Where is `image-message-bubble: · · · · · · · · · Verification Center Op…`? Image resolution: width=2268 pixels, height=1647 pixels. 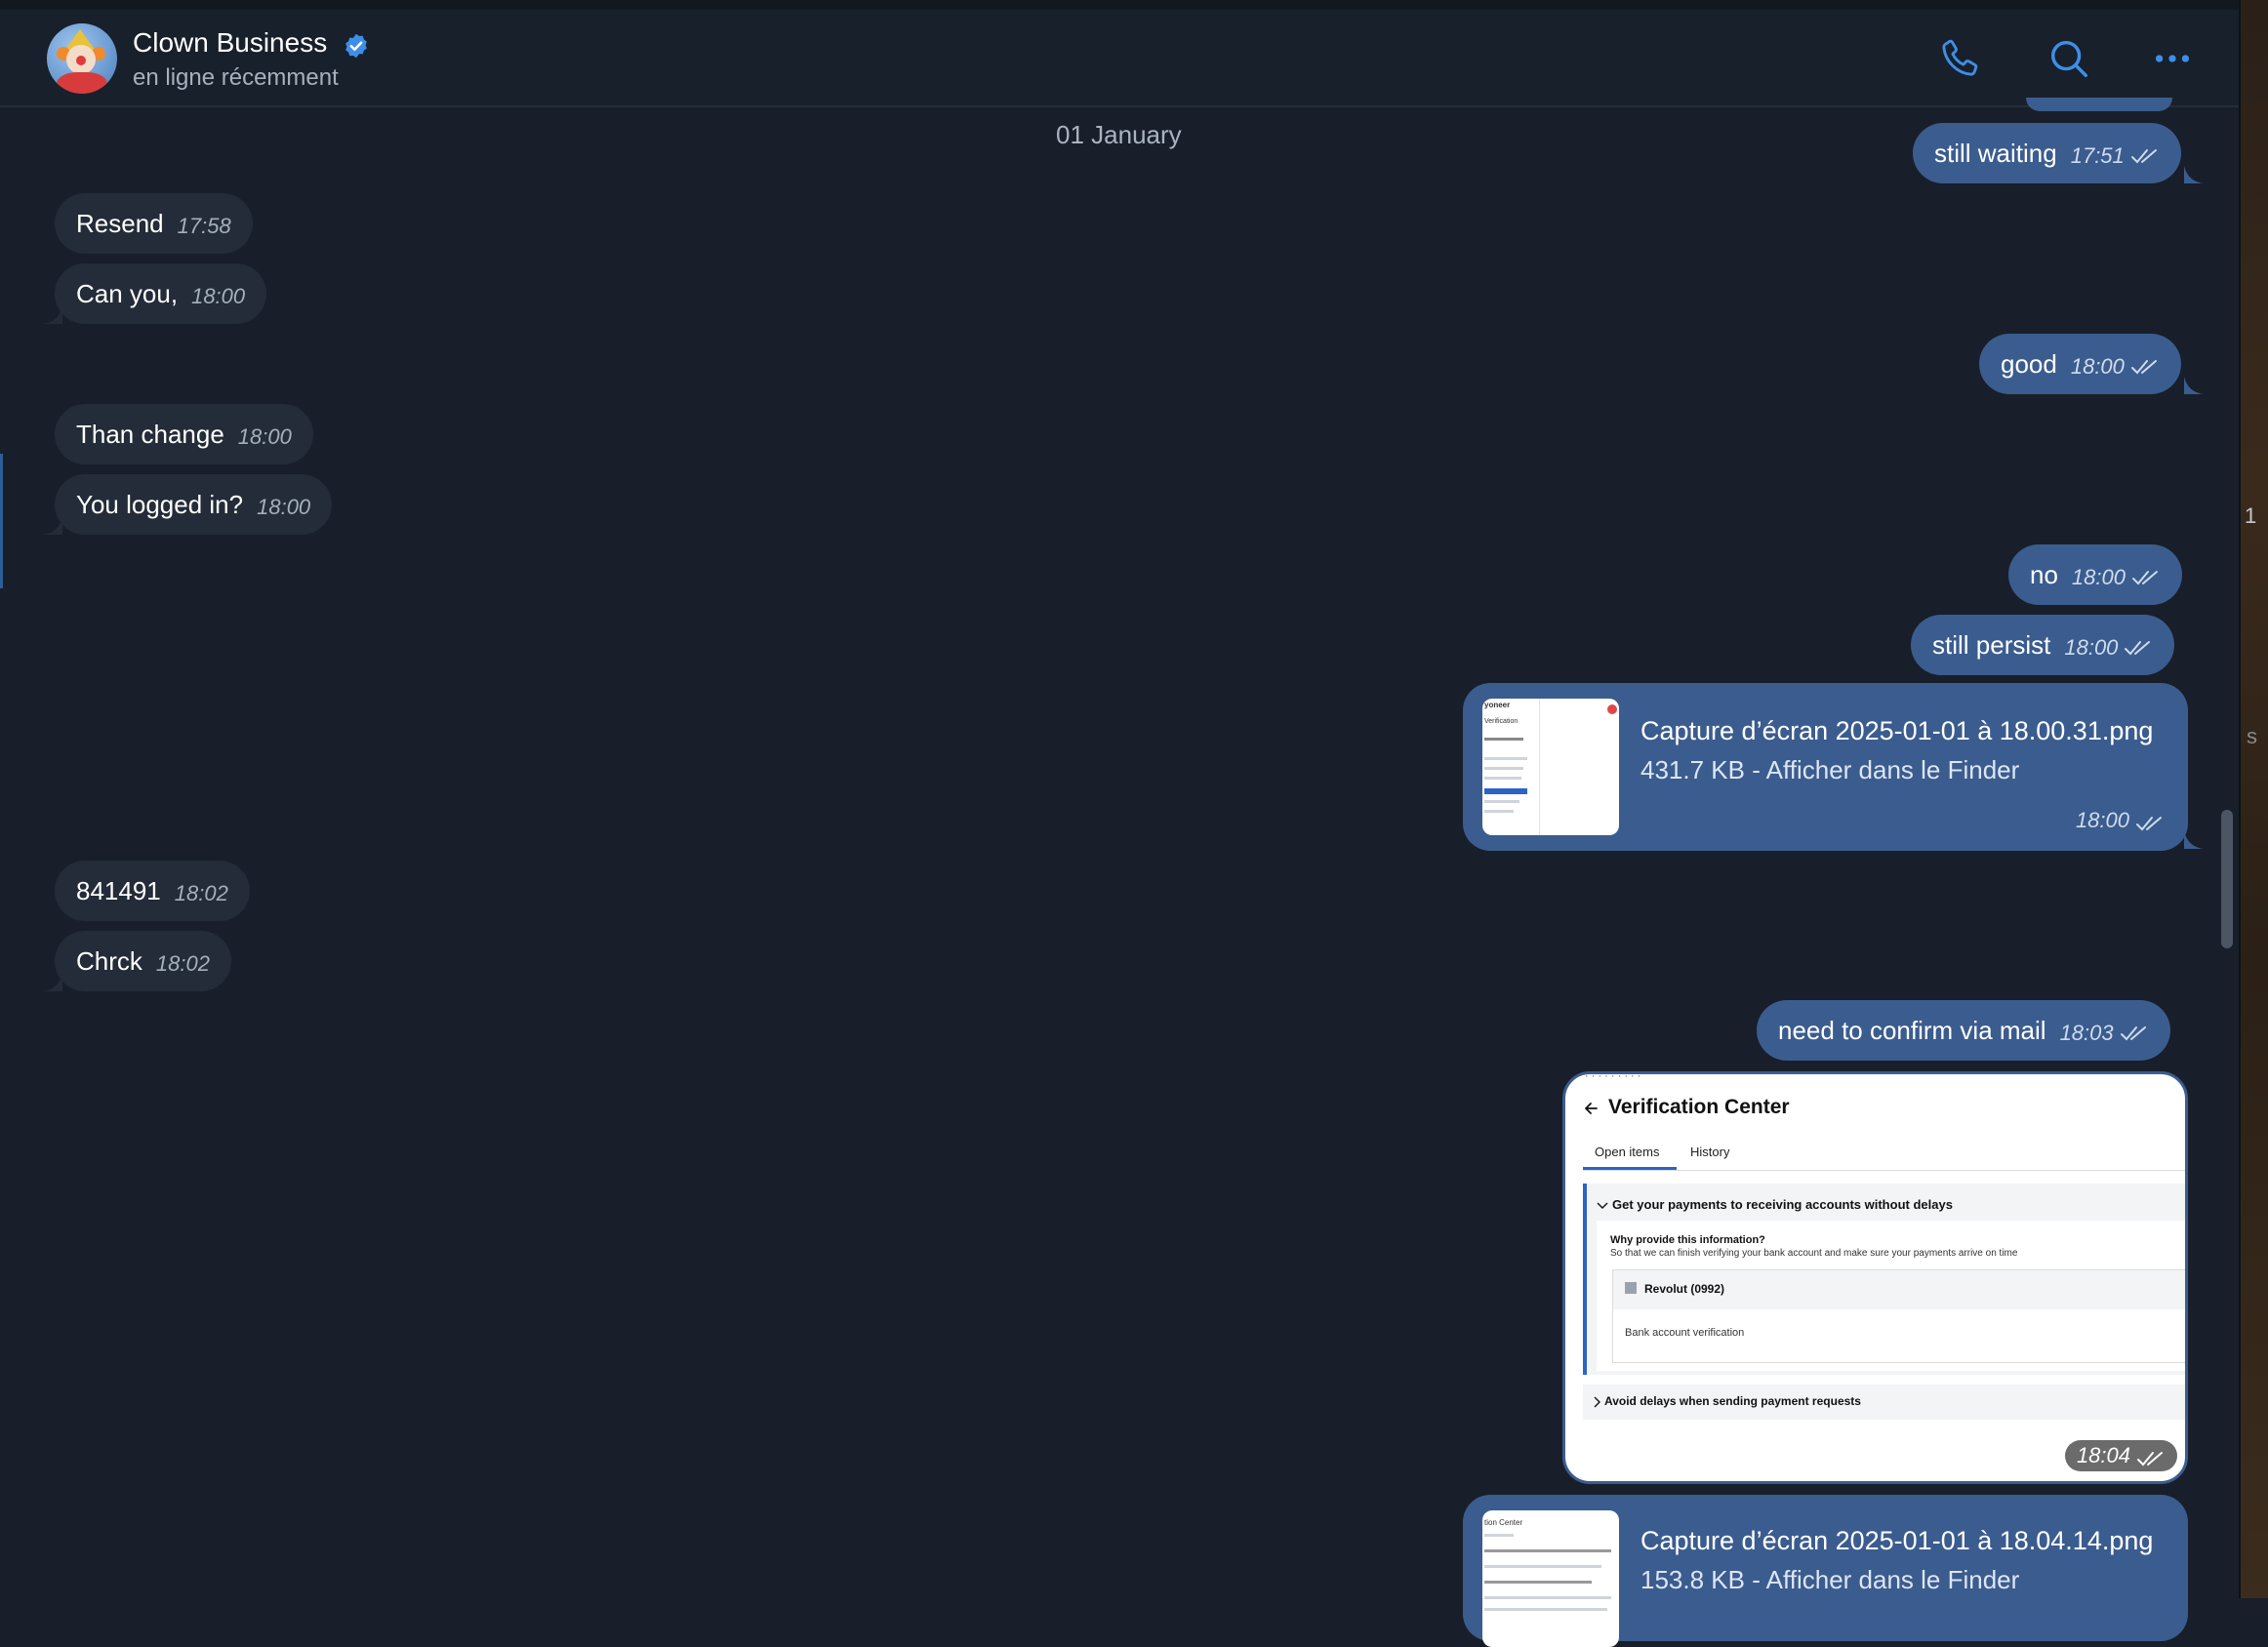
image-message-bubble: · · · · · · · · · Verification Center Op… is located at coordinates (1875, 1277).